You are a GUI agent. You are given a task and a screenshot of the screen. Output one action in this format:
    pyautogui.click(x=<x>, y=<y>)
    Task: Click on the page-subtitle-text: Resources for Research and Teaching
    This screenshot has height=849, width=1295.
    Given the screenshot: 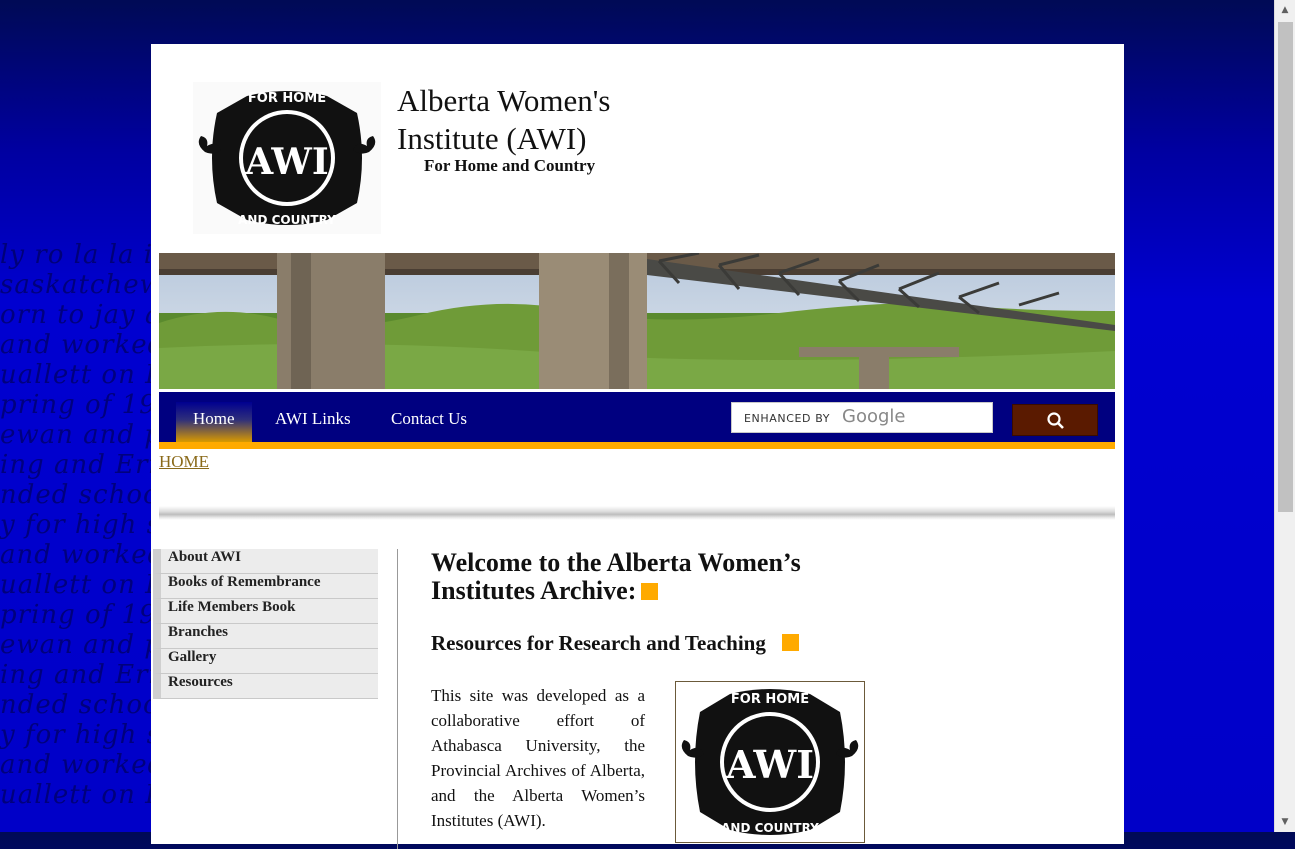 What is the action you would take?
    pyautogui.click(x=598, y=643)
    